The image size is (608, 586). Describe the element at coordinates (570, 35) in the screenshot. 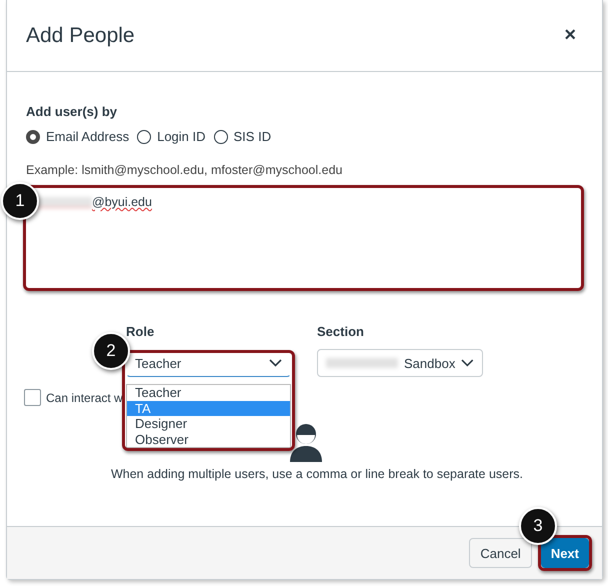

I see `close-button: ×` at that location.